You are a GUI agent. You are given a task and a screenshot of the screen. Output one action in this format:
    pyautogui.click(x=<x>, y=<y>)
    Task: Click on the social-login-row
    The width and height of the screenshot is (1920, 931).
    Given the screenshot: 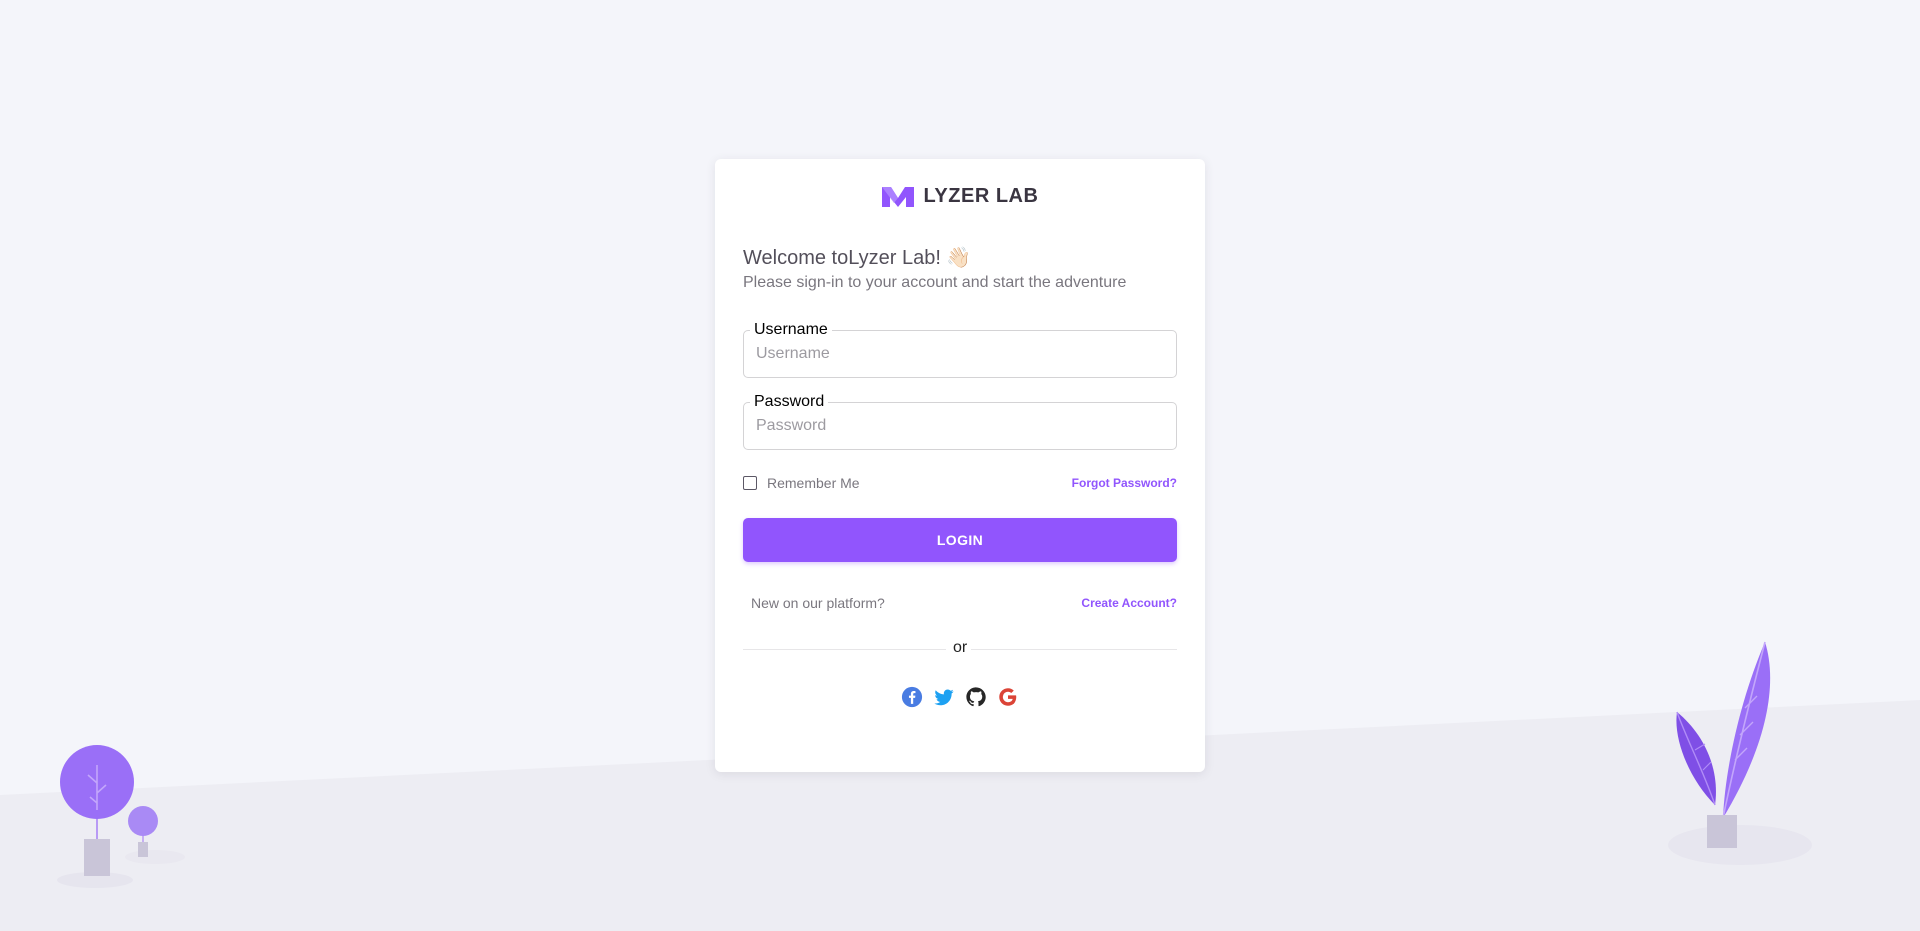 What is the action you would take?
    pyautogui.click(x=960, y=697)
    